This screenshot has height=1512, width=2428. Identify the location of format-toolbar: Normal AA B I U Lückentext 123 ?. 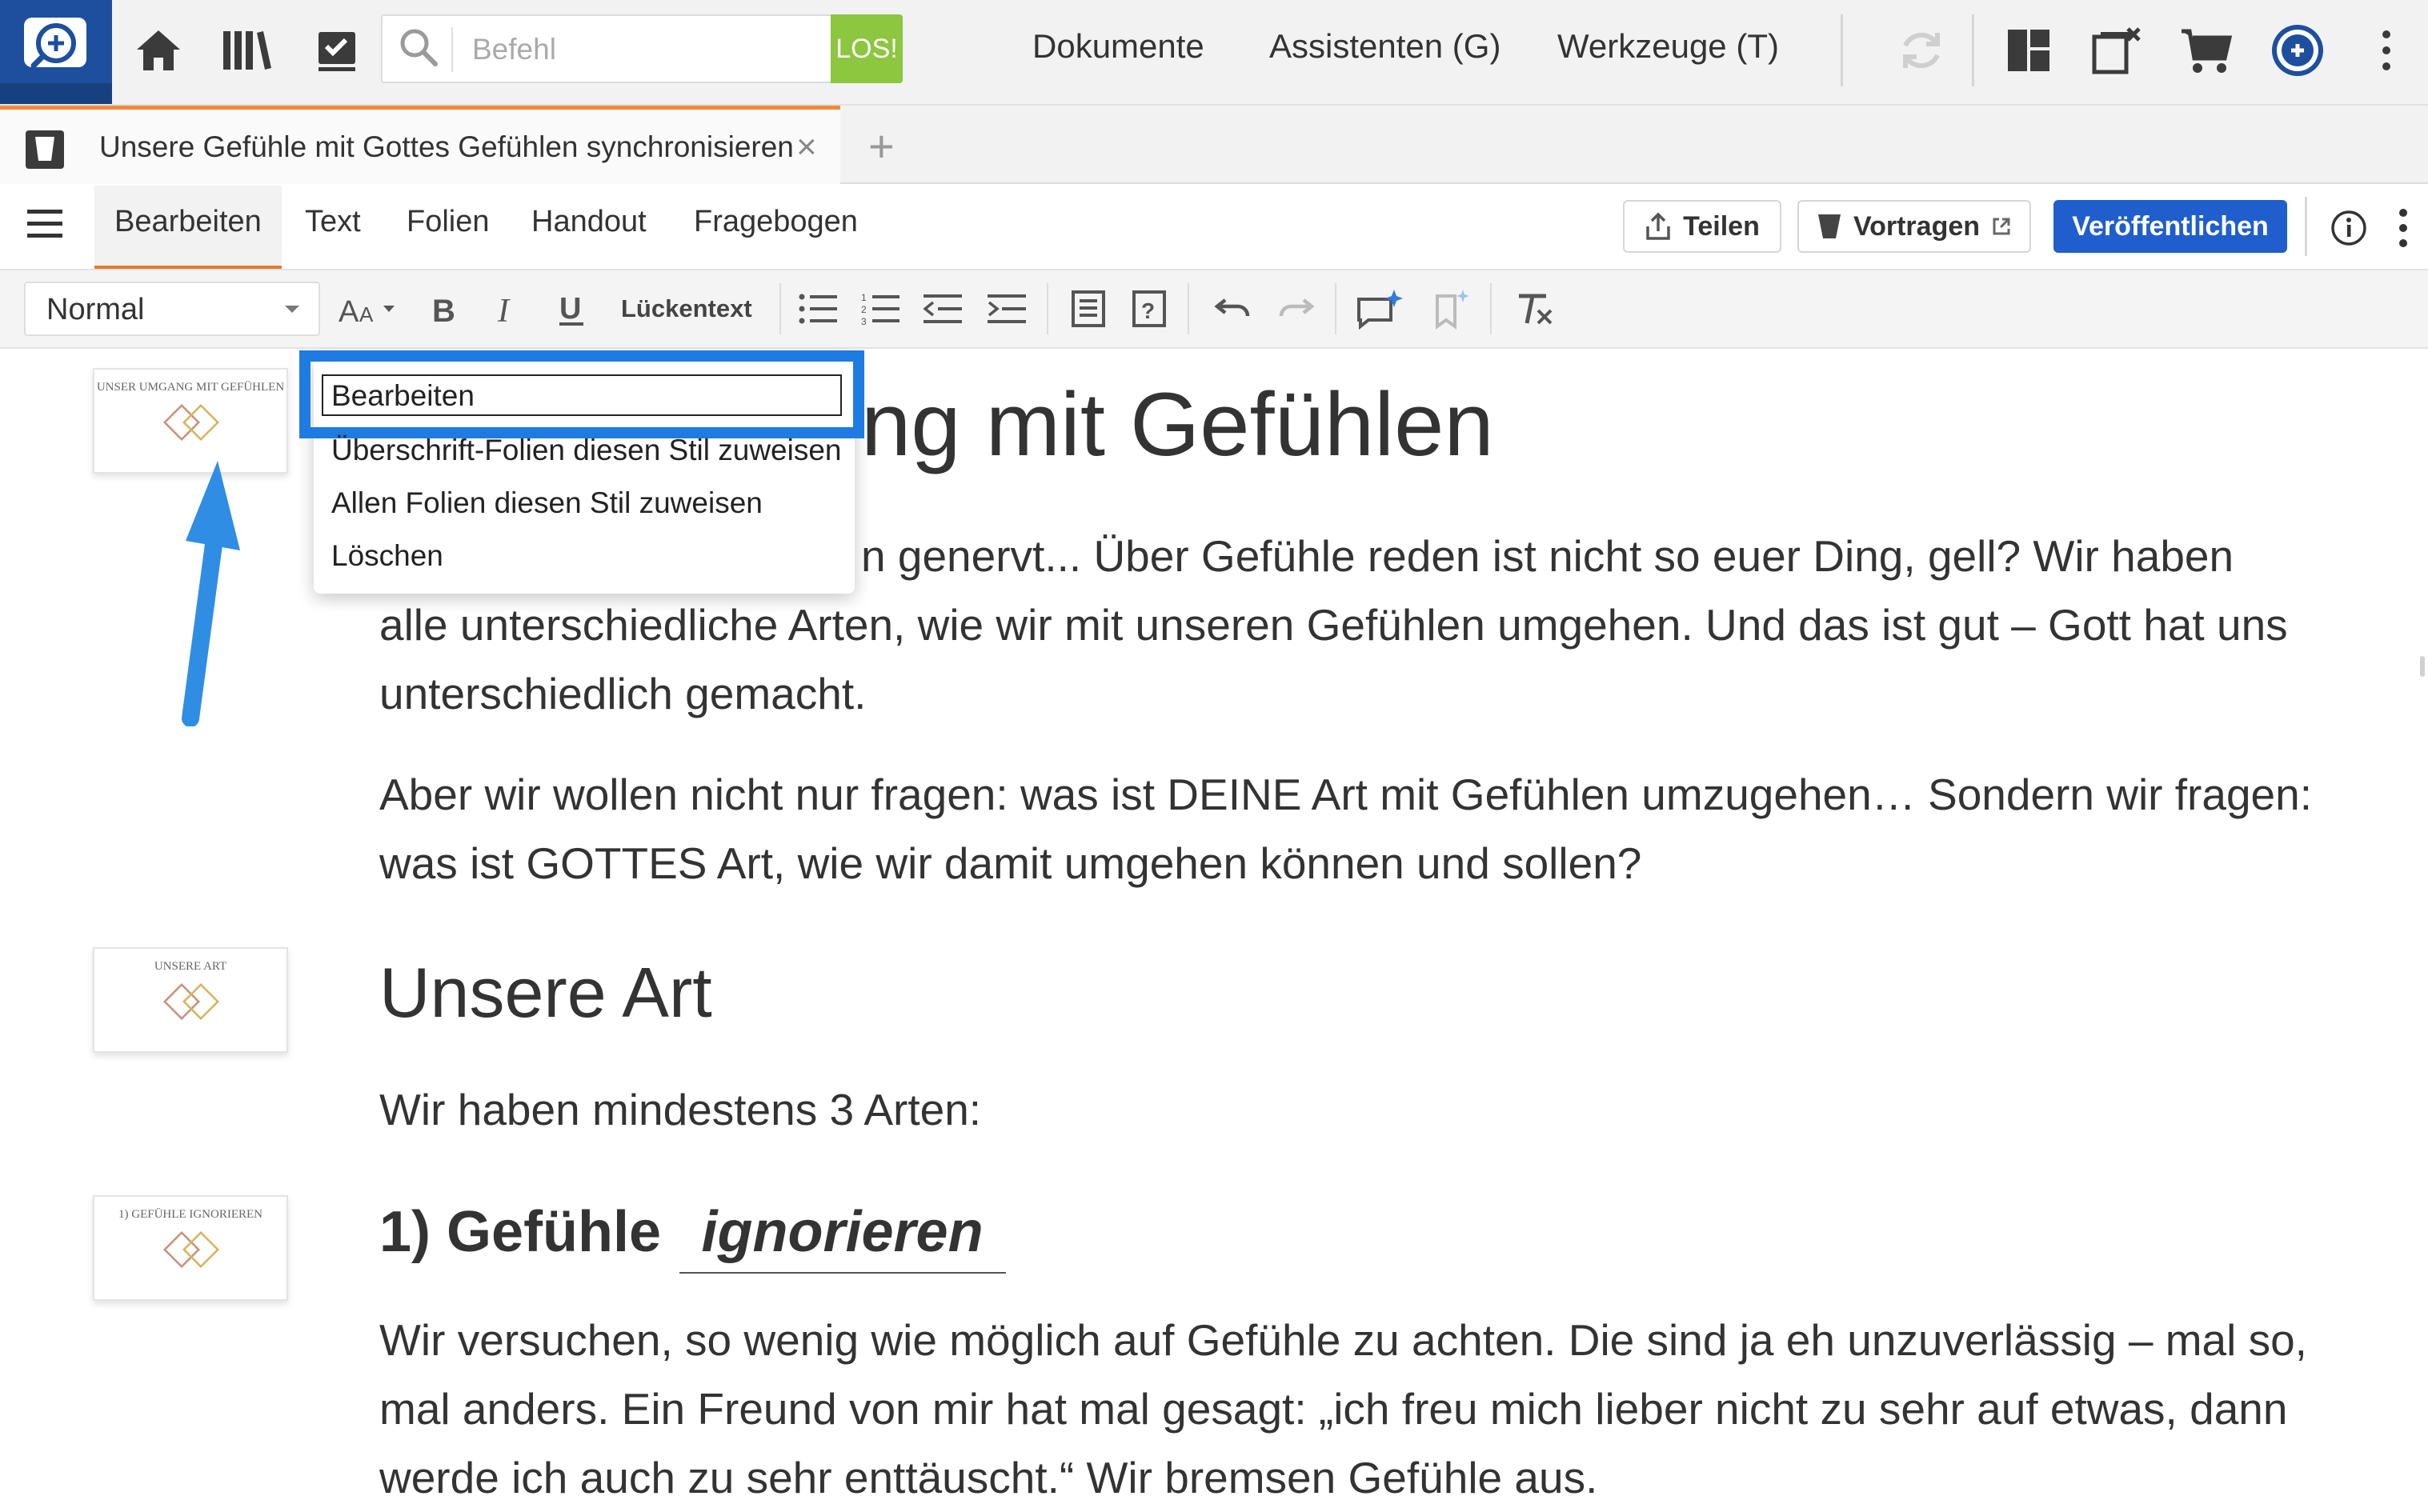
(1214, 309).